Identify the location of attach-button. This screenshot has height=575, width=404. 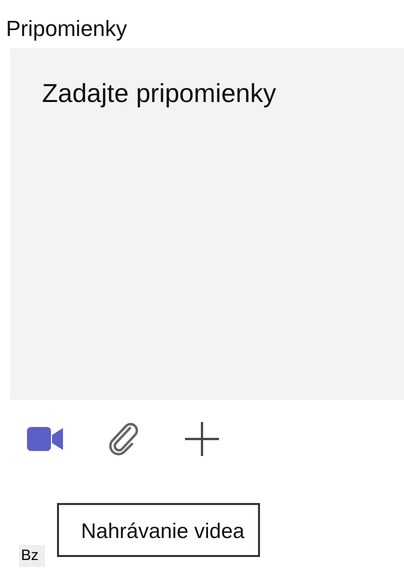
(124, 439).